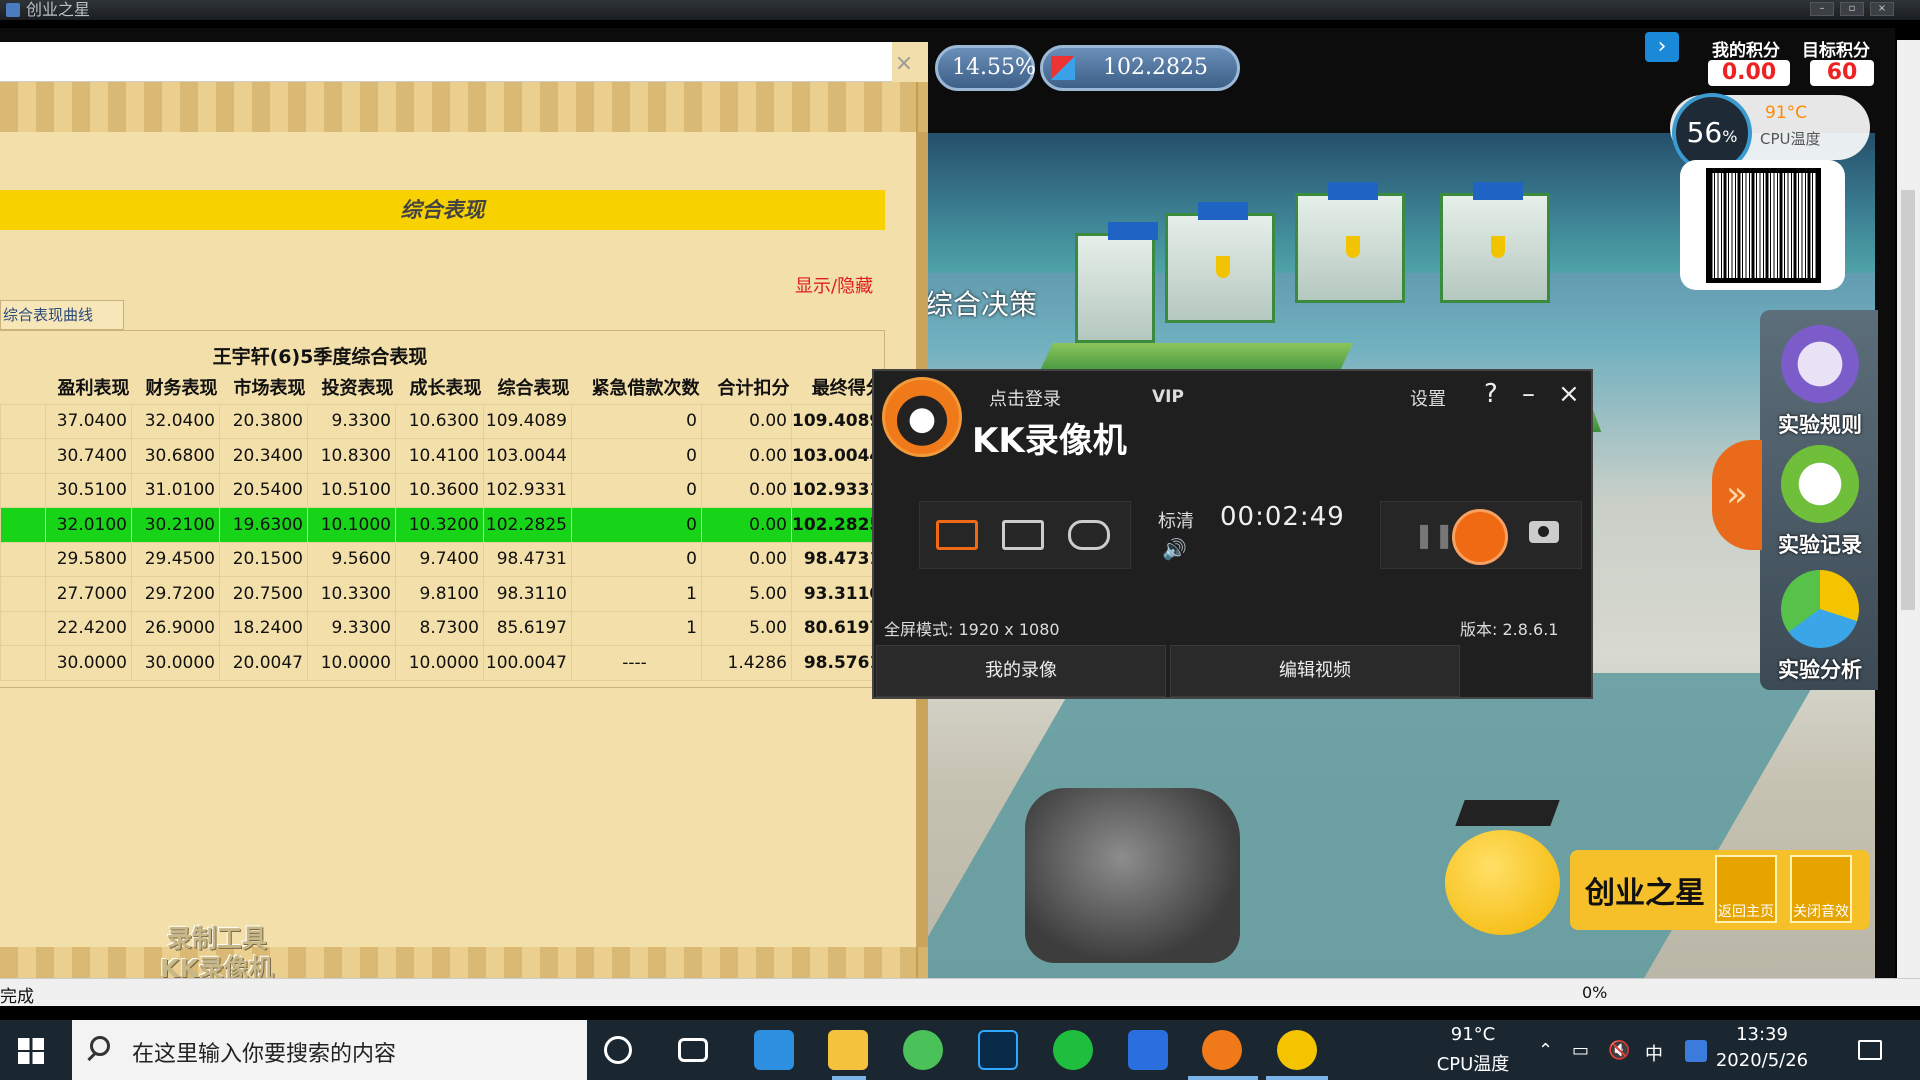  I want to click on scrollbar, so click(1908, 510).